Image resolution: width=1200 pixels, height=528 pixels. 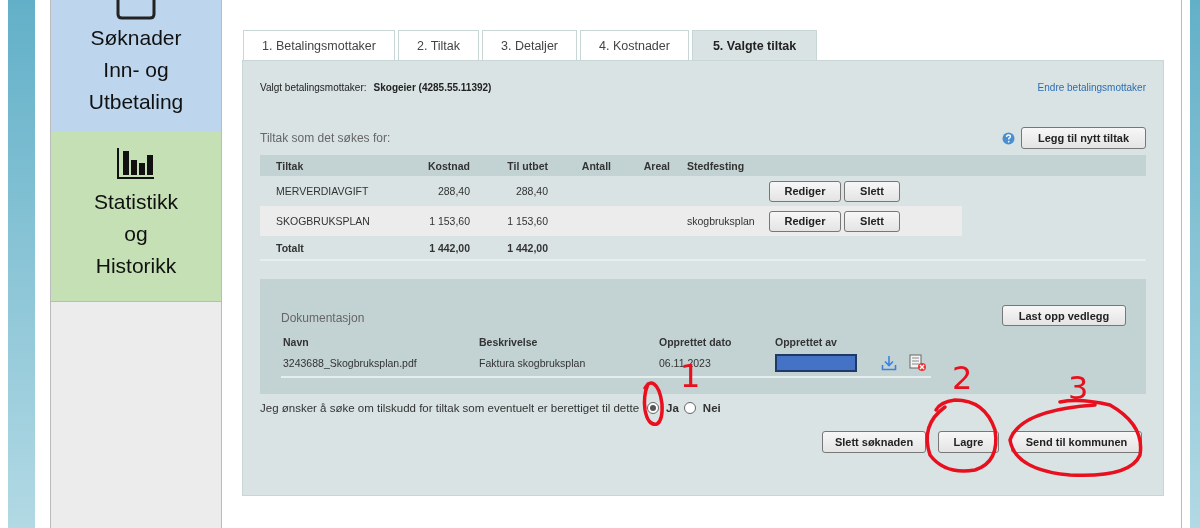 What do you see at coordinates (716, 165) in the screenshot?
I see `column-header: Stedfesting` at bounding box center [716, 165].